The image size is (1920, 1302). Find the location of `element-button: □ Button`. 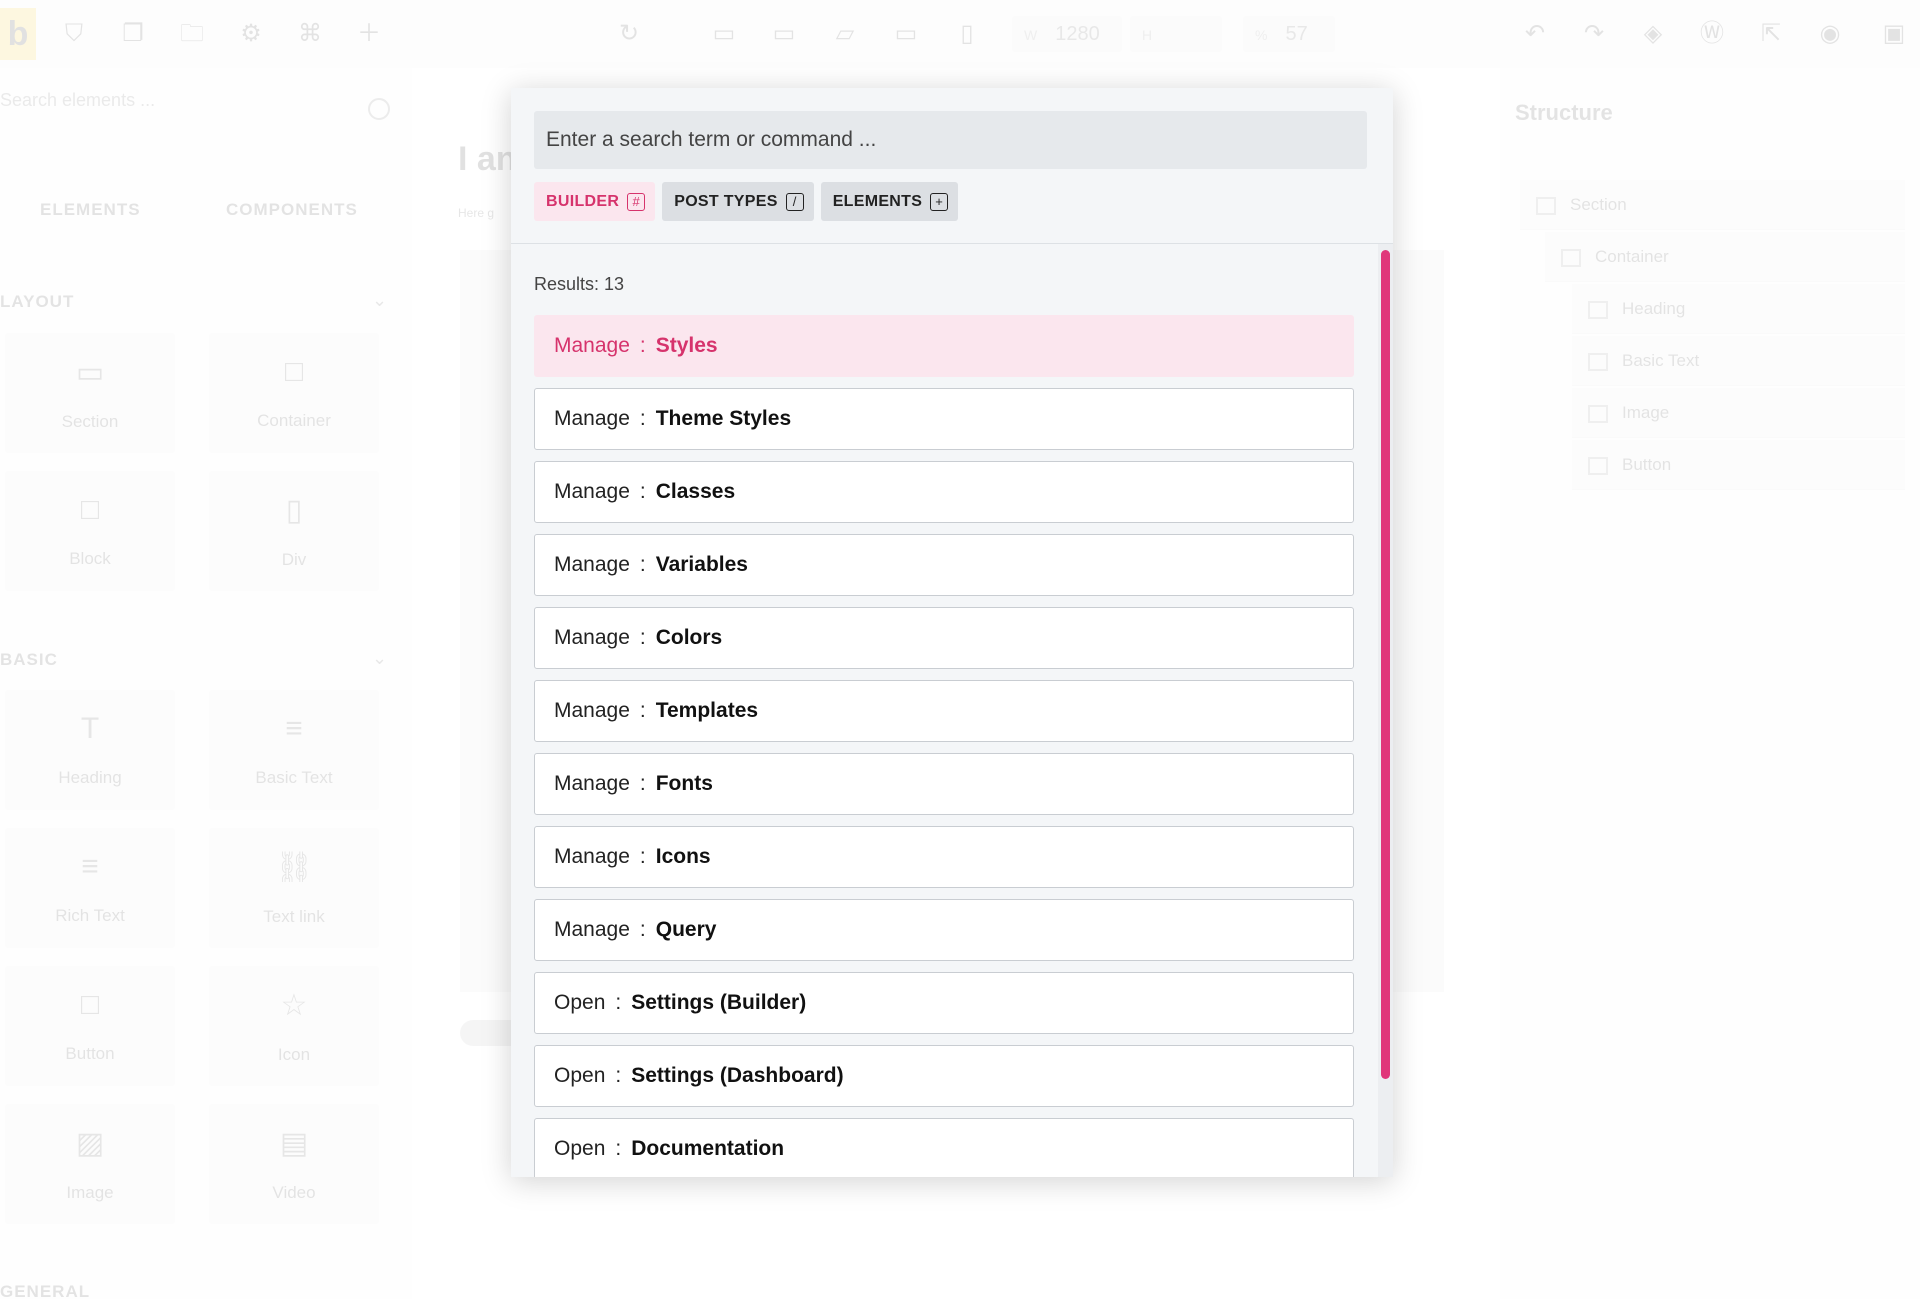

element-button: □ Button is located at coordinates (90, 1026).